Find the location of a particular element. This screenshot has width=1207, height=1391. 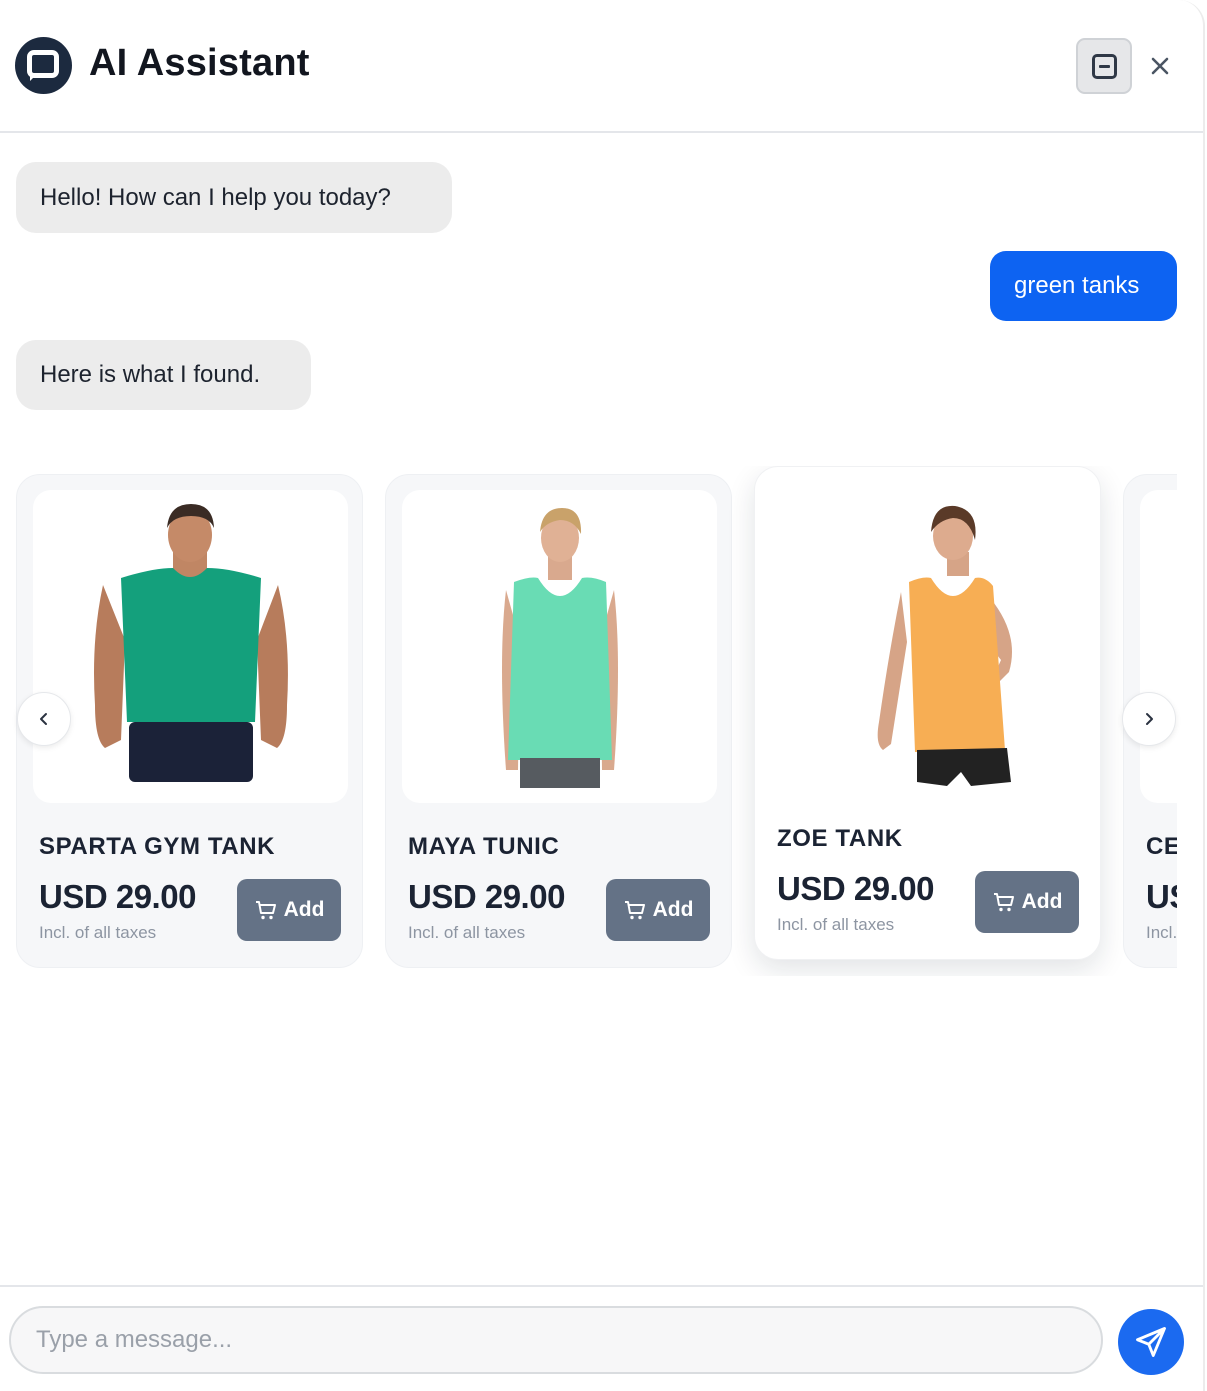

close-button is located at coordinates (1160, 66).